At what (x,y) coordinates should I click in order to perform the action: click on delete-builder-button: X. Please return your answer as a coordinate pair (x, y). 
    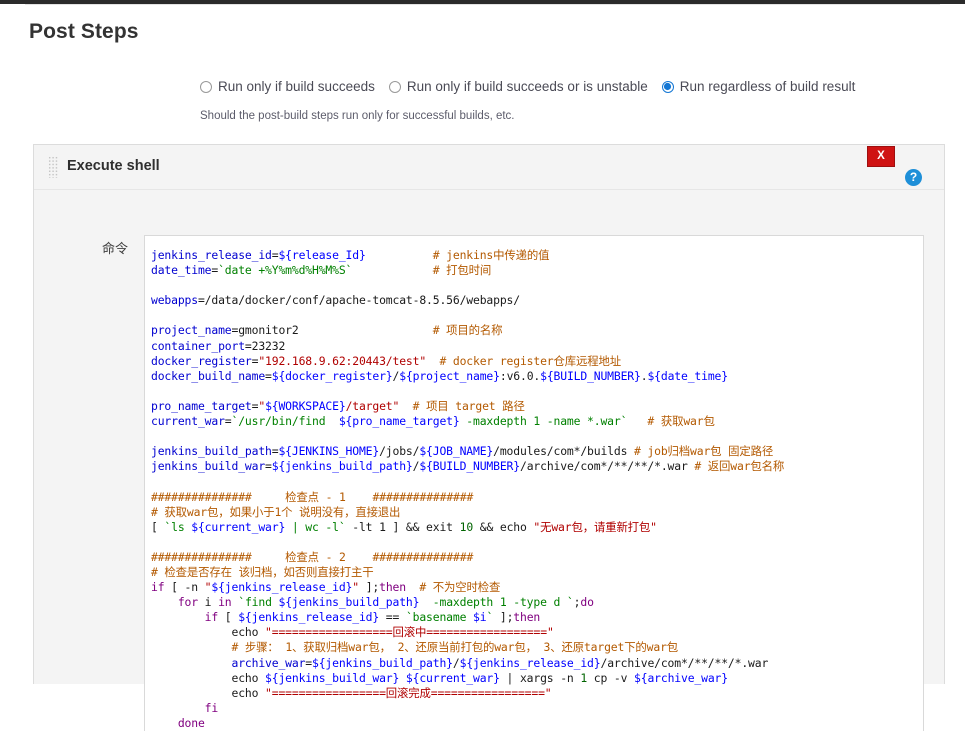
    Looking at the image, I should click on (881, 156).